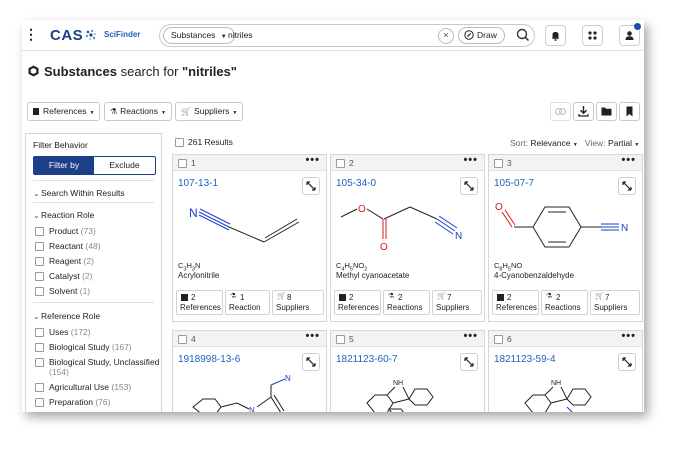 The height and width of the screenshot is (455, 687). Describe the element at coordinates (249, 371) in the screenshot. I see `substance-card: 4 ••• 1918998-13-6 N N` at that location.